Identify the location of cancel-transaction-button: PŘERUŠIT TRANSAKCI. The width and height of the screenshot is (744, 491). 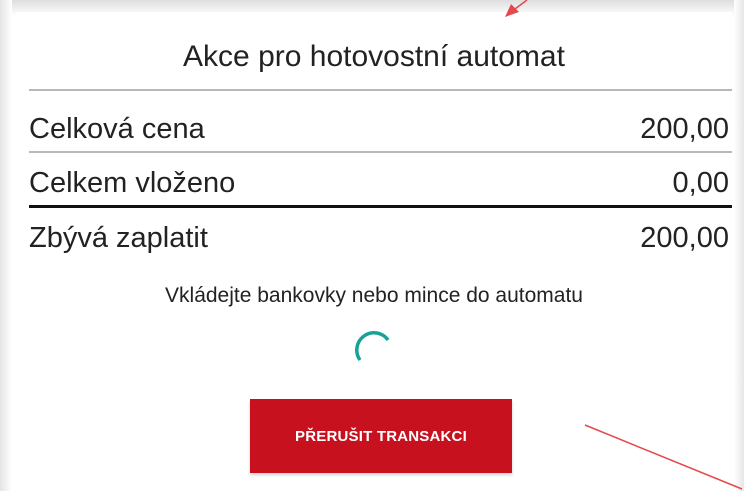
(381, 436).